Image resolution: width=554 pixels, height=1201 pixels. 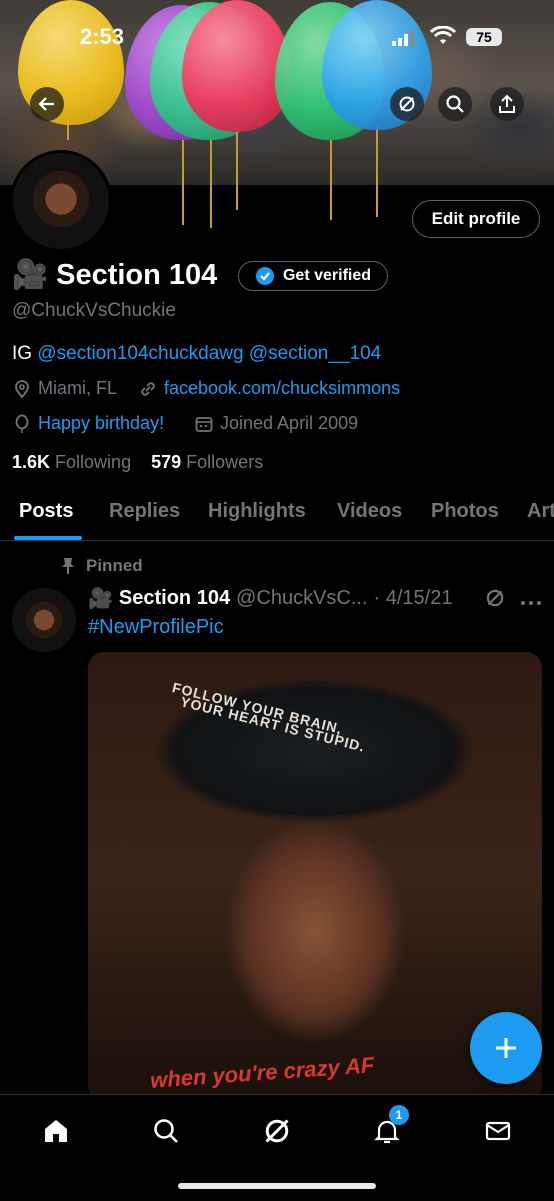 I want to click on nav-messages, so click(x=498, y=1131).